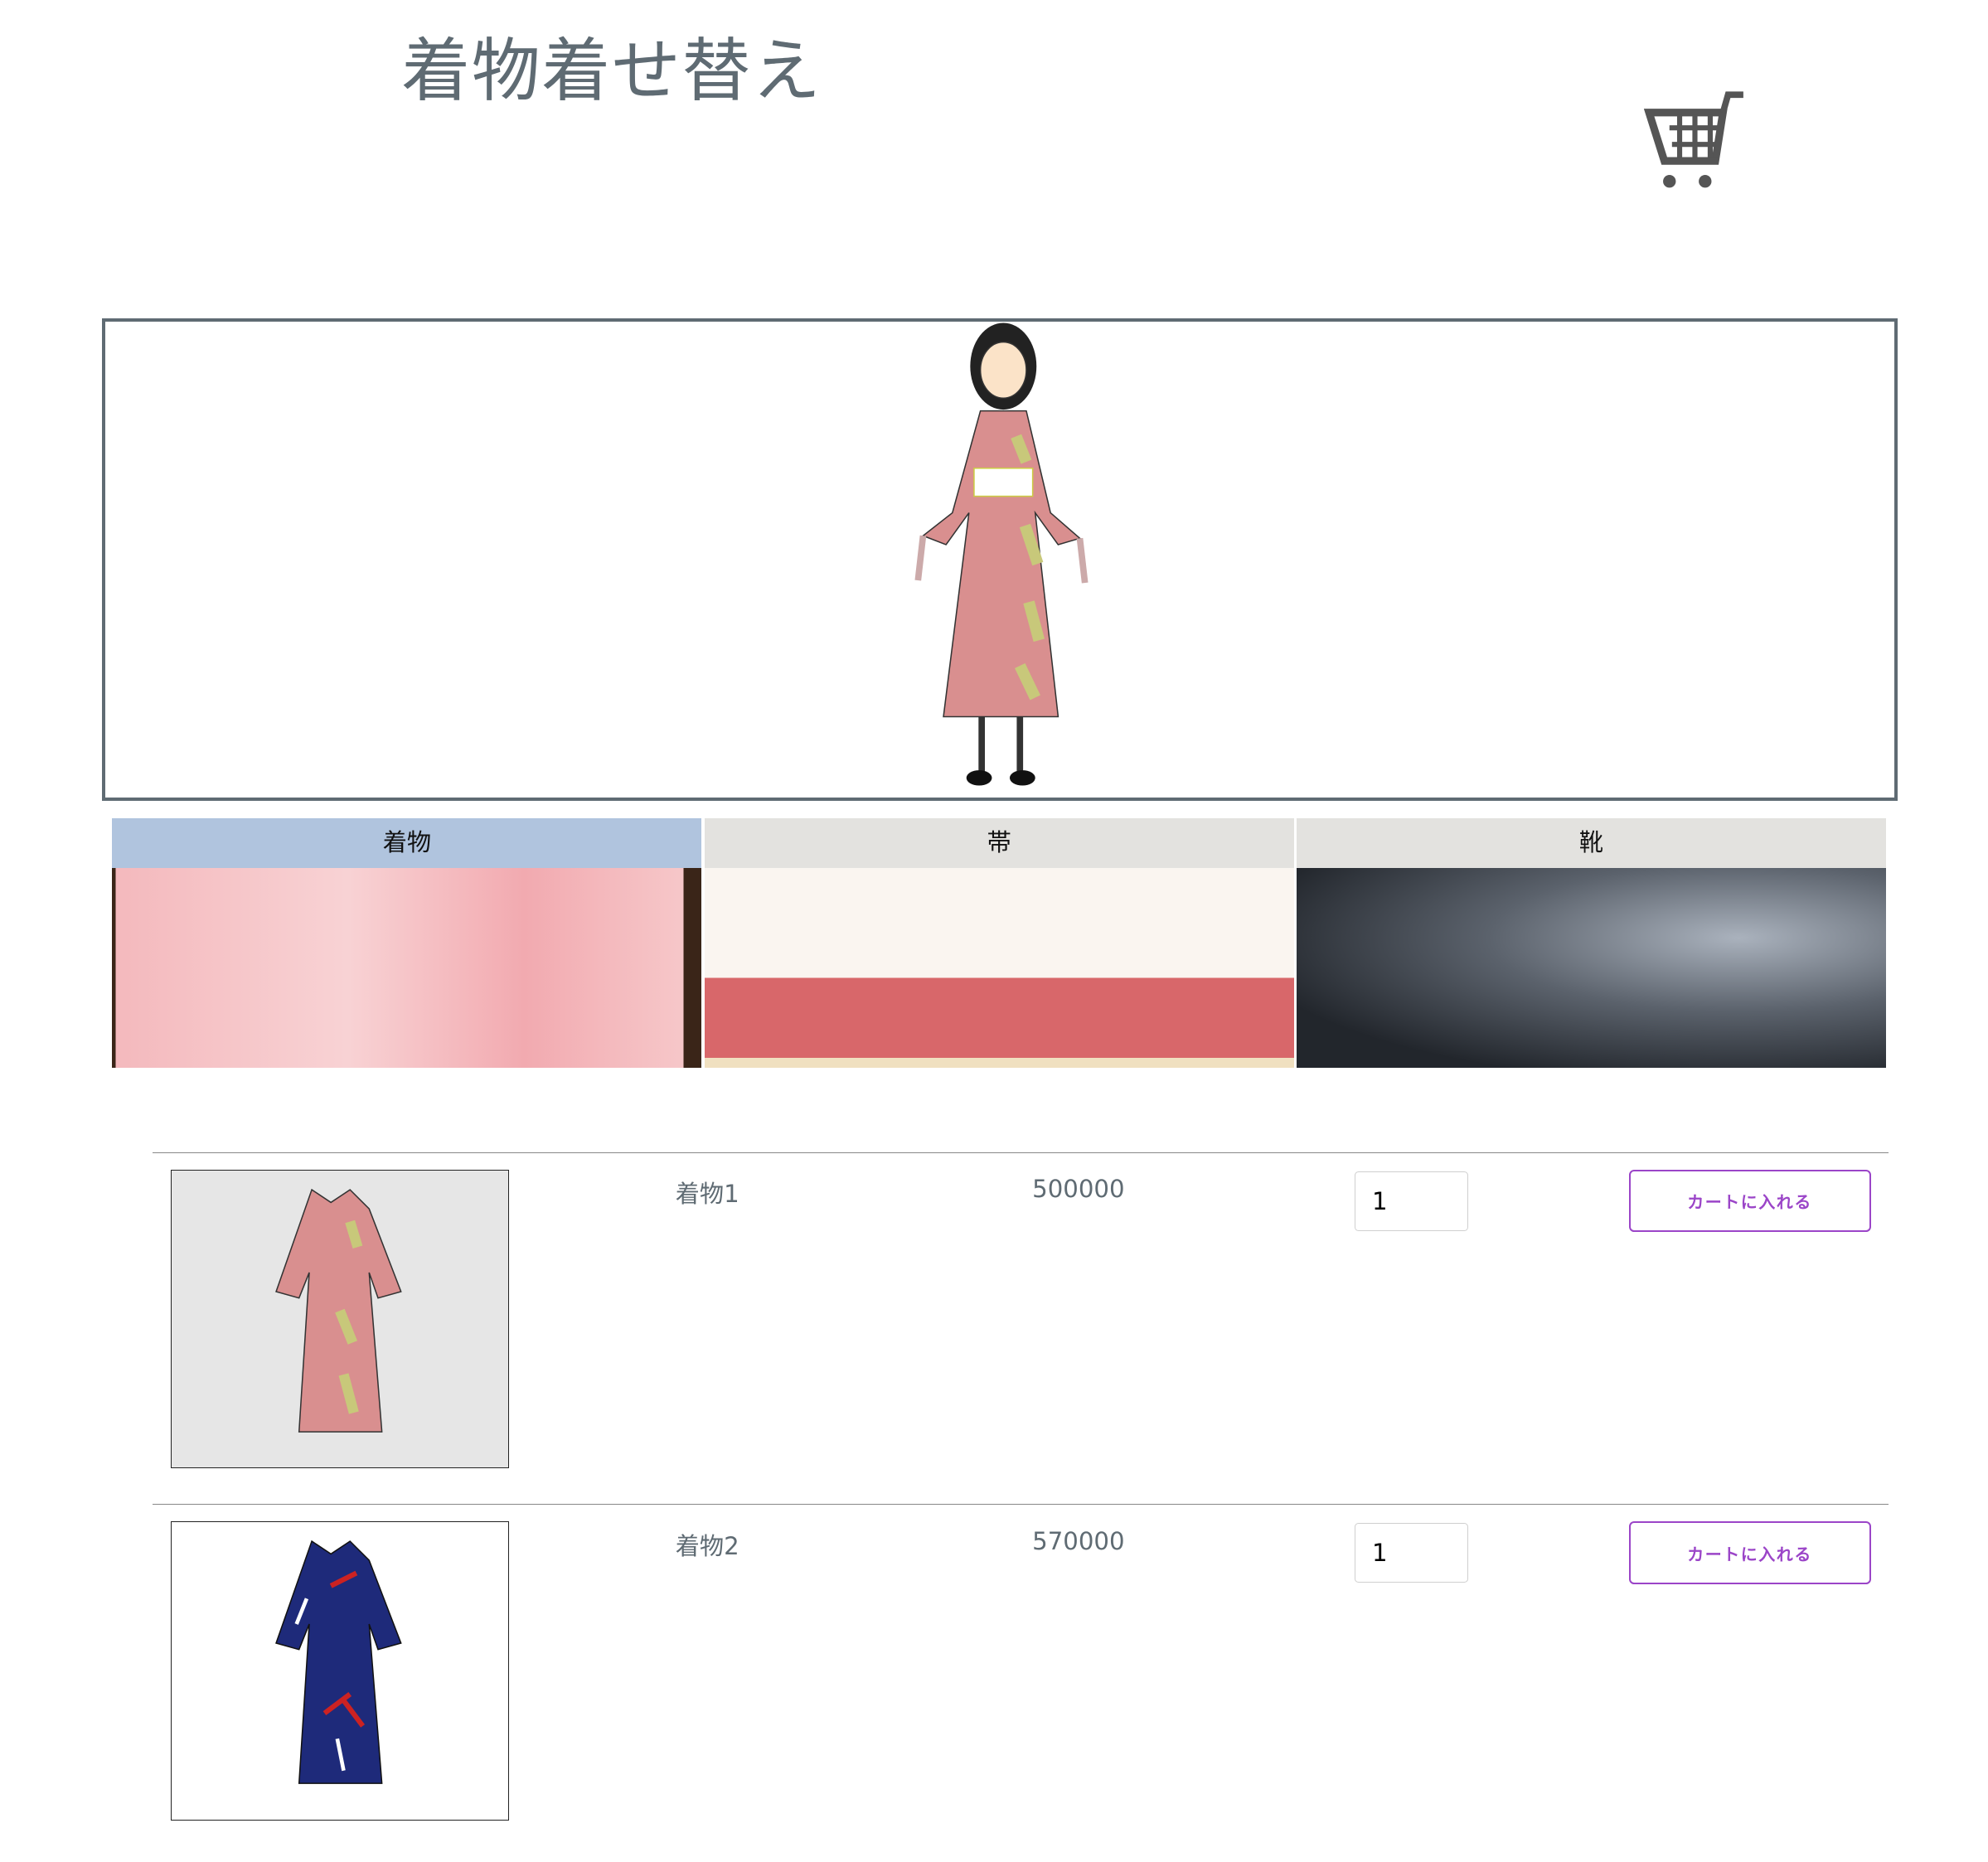 This screenshot has height=1862, width=1988. I want to click on tab-kimono: 着物, so click(407, 943).